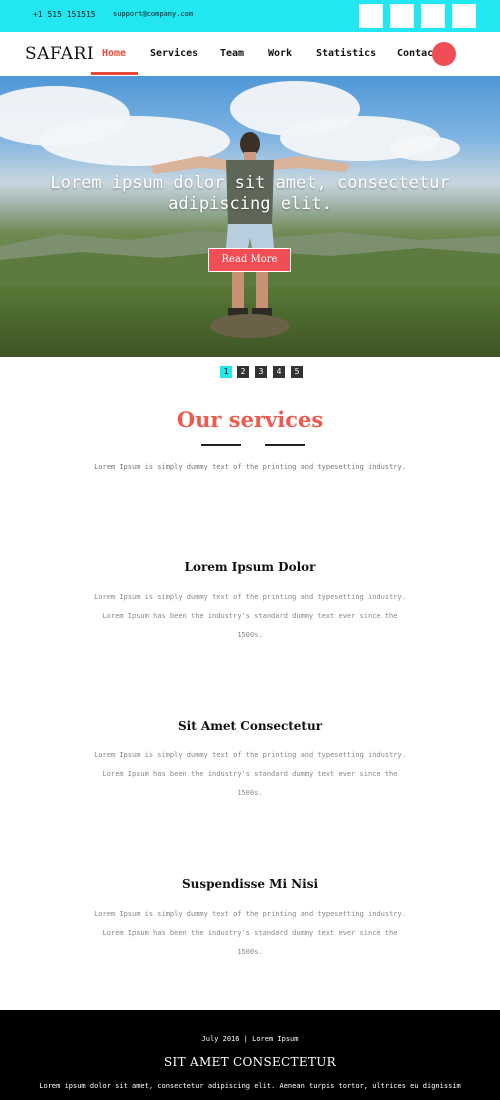 This screenshot has width=500, height=1100. Describe the element at coordinates (174, 53) in the screenshot. I see `nav-services: Services` at that location.